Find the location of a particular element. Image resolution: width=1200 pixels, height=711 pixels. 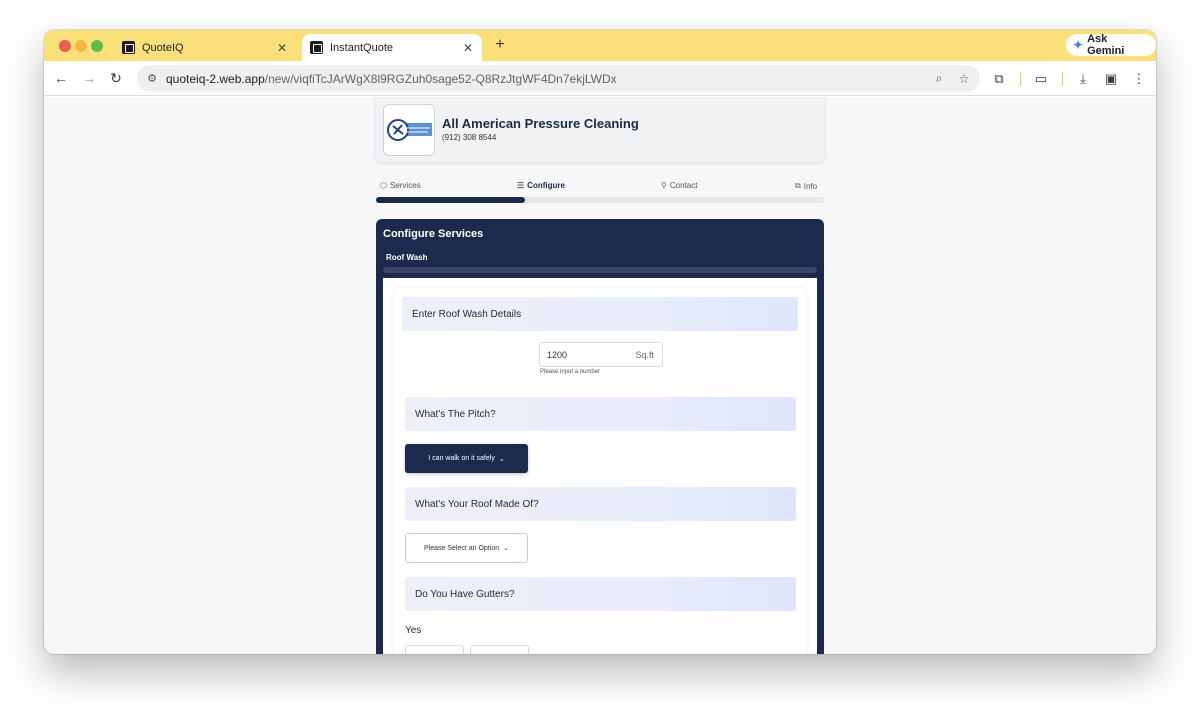

forward-arrow-icon: → is located at coordinates (89, 78).